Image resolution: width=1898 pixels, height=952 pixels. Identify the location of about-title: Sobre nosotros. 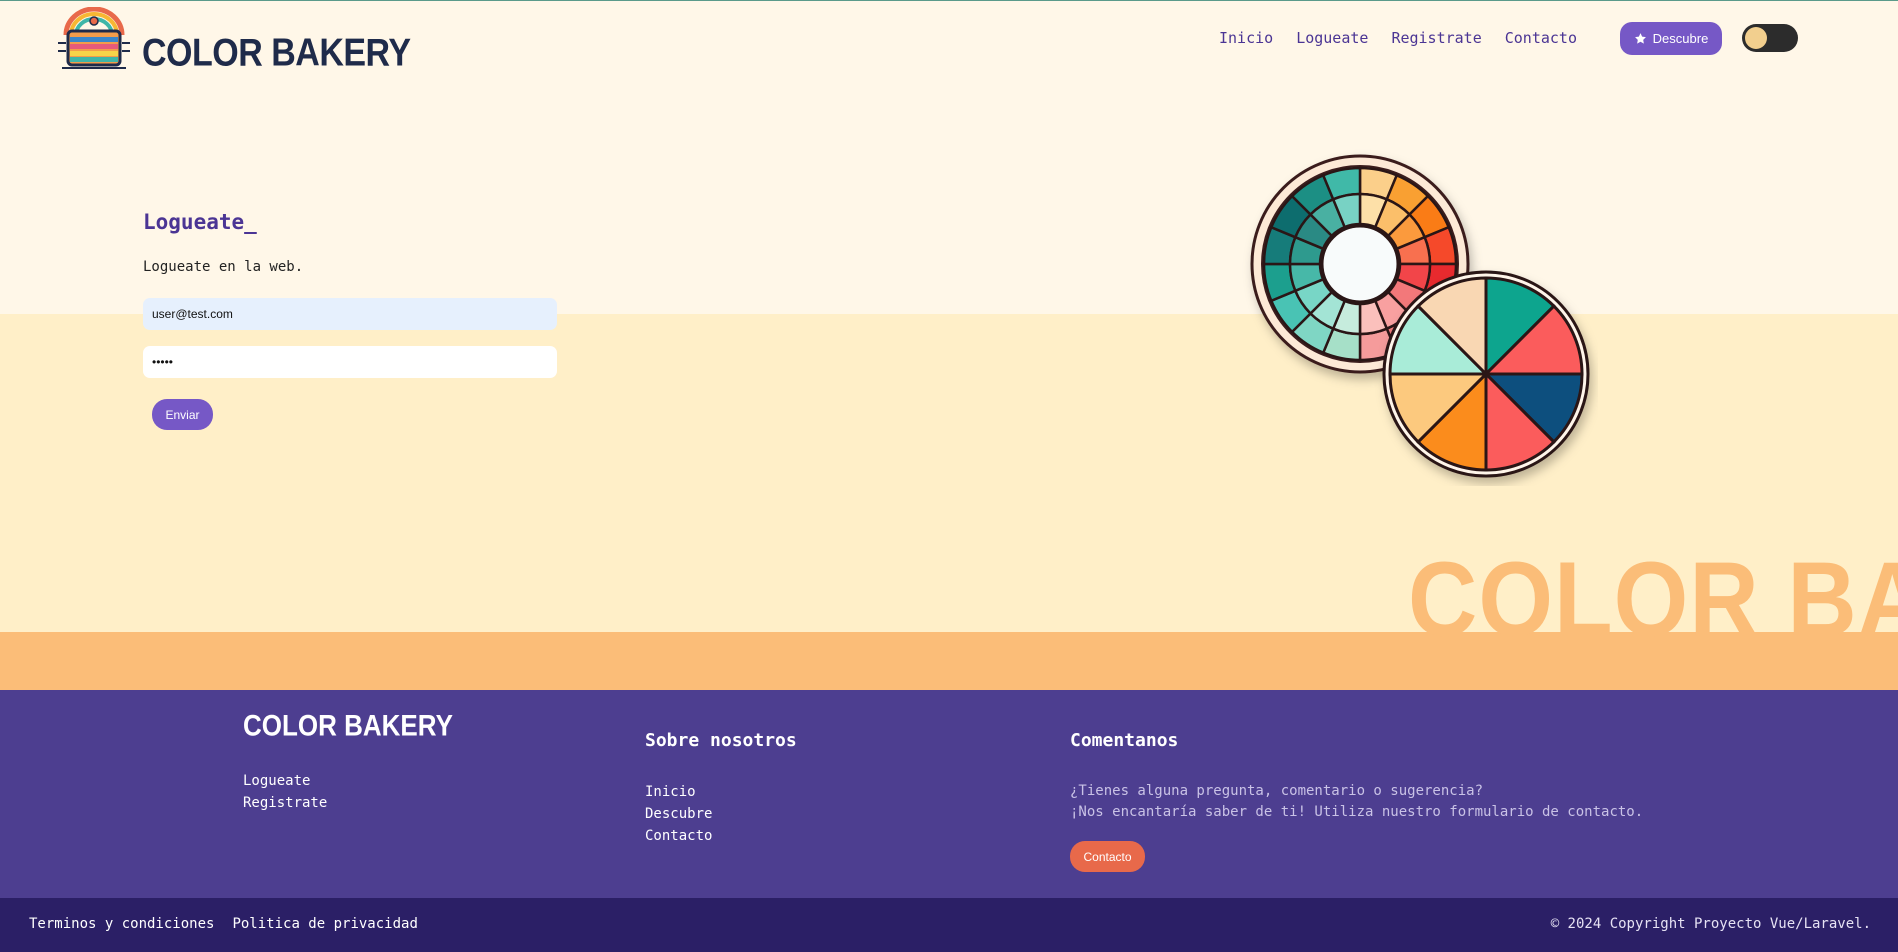
(721, 740).